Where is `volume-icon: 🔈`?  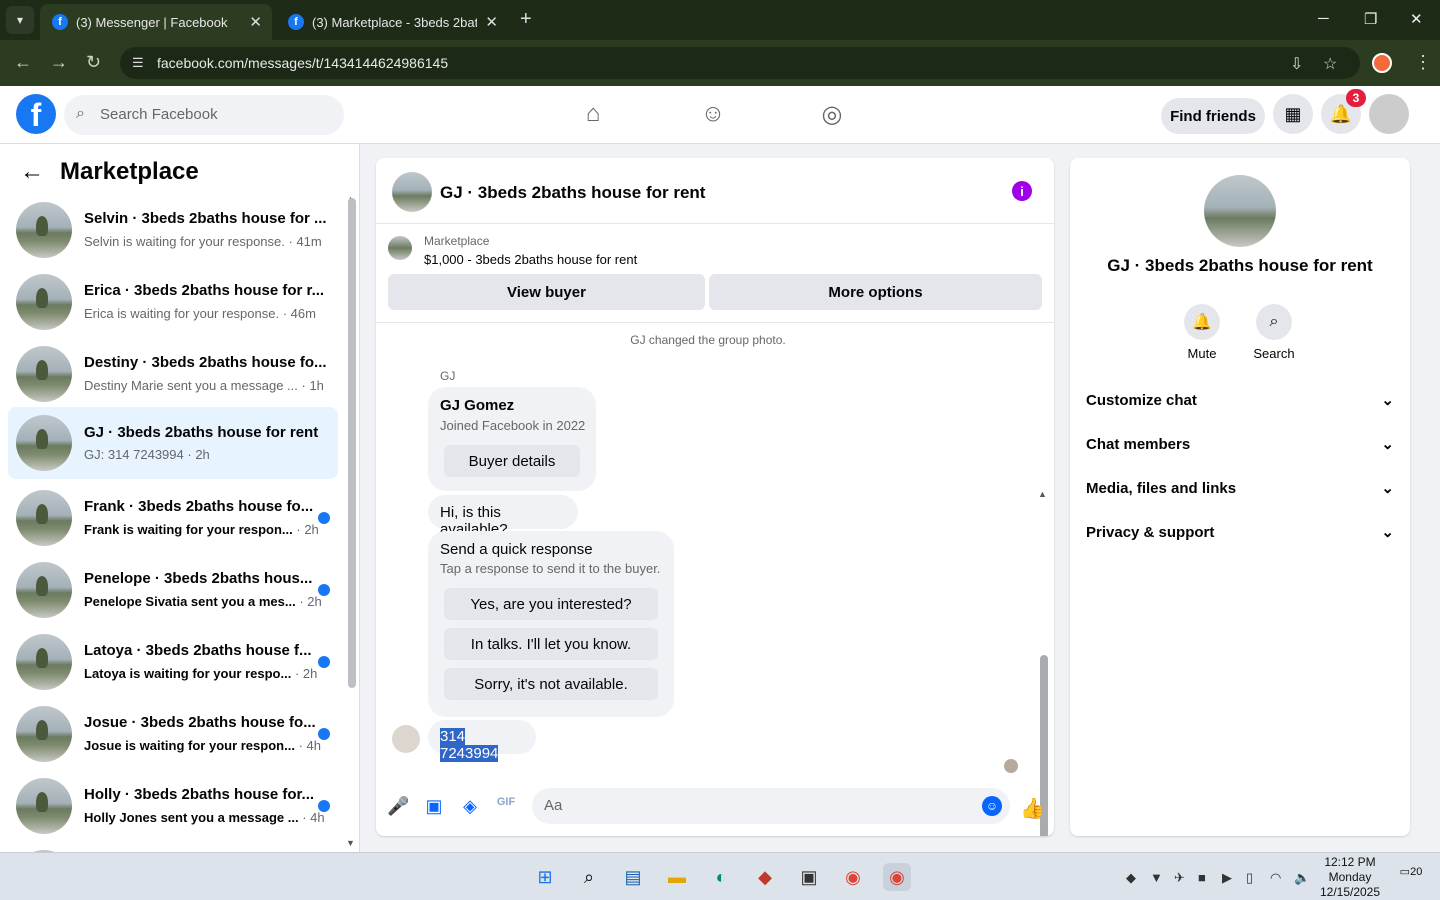 volume-icon: 🔈 is located at coordinates (1302, 878).